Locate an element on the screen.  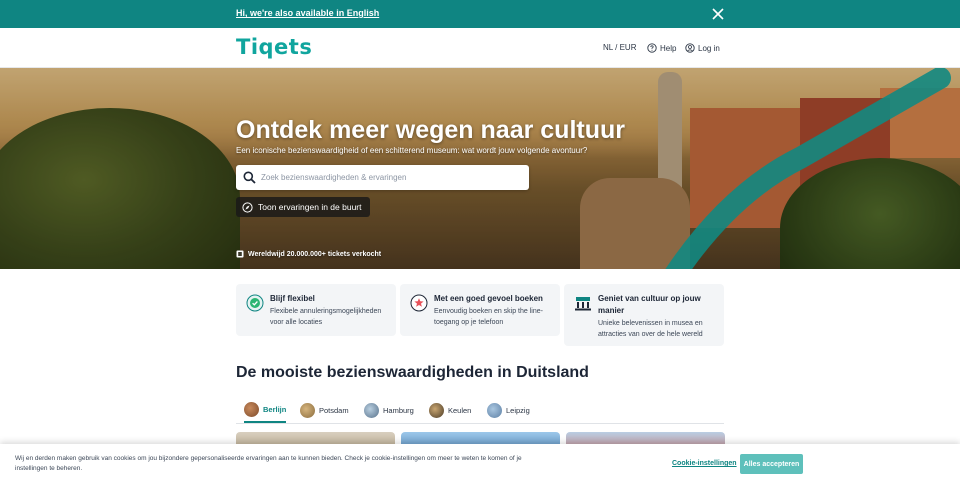
ticket-star-icon is located at coordinates (419, 303).